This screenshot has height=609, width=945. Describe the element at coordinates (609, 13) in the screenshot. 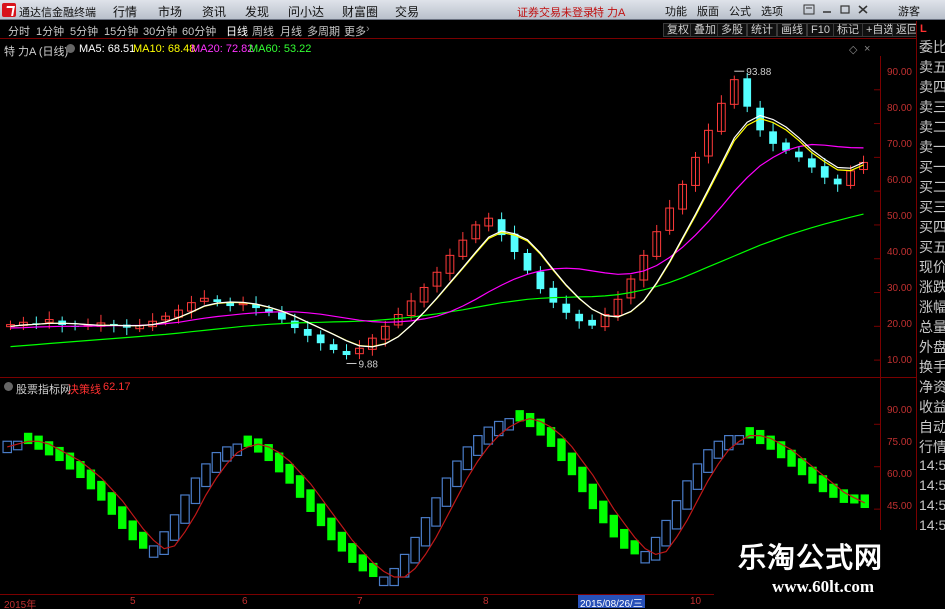

I see `current-stock-name: 特 力A` at that location.